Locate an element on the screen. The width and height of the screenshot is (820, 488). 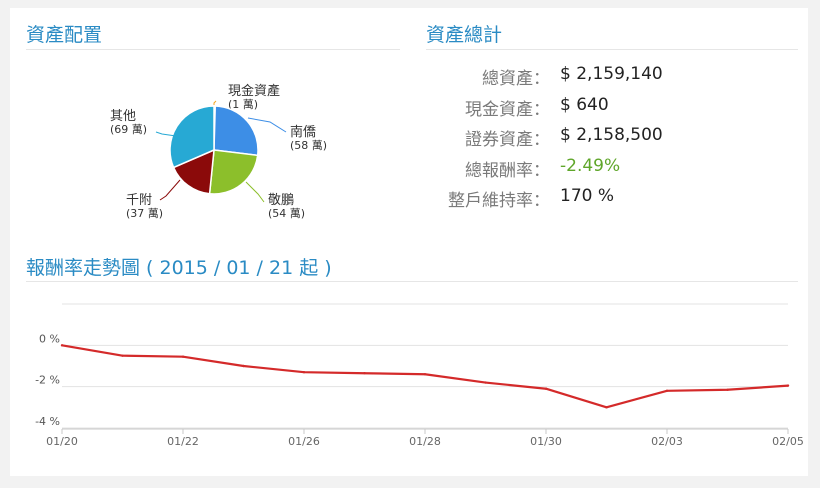
x-tick-label: 02/03 is located at coordinates (667, 441).